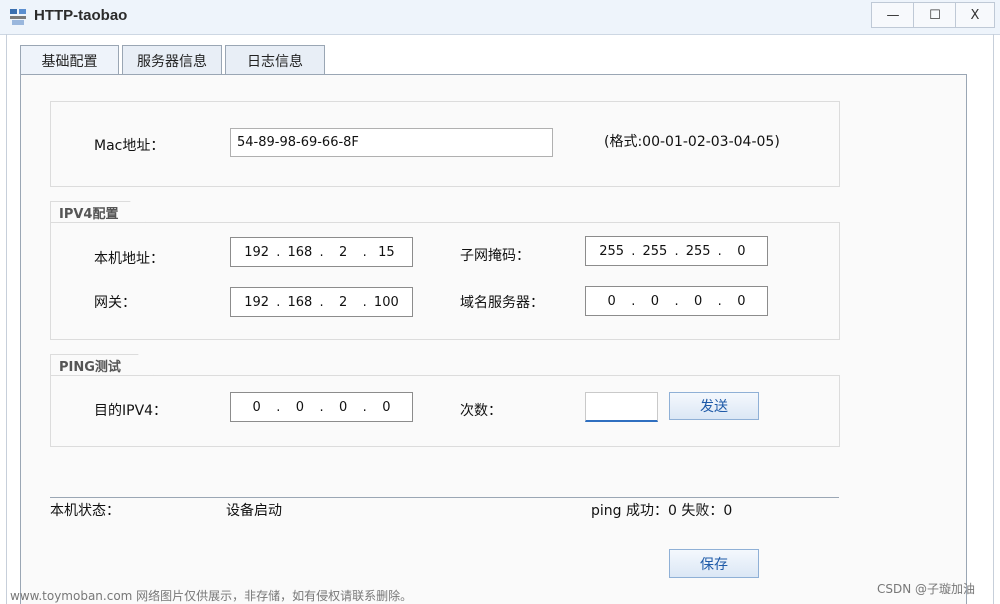 The height and width of the screenshot is (604, 1000). Describe the element at coordinates (481, 411) in the screenshot. I see `ping-count-label: 次数：` at that location.